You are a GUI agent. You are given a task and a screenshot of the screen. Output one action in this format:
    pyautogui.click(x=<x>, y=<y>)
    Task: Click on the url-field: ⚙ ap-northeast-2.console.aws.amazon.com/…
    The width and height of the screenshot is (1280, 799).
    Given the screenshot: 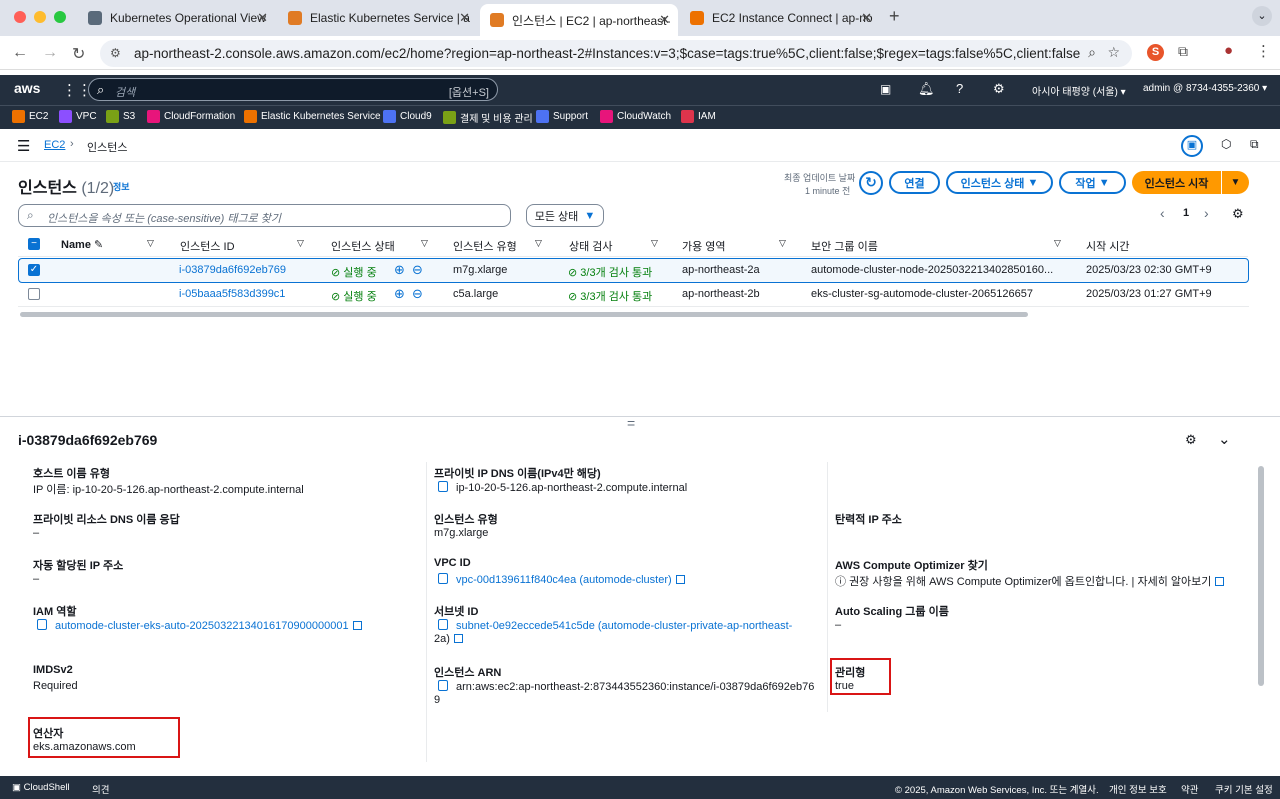 What is the action you would take?
    pyautogui.click(x=616, y=53)
    